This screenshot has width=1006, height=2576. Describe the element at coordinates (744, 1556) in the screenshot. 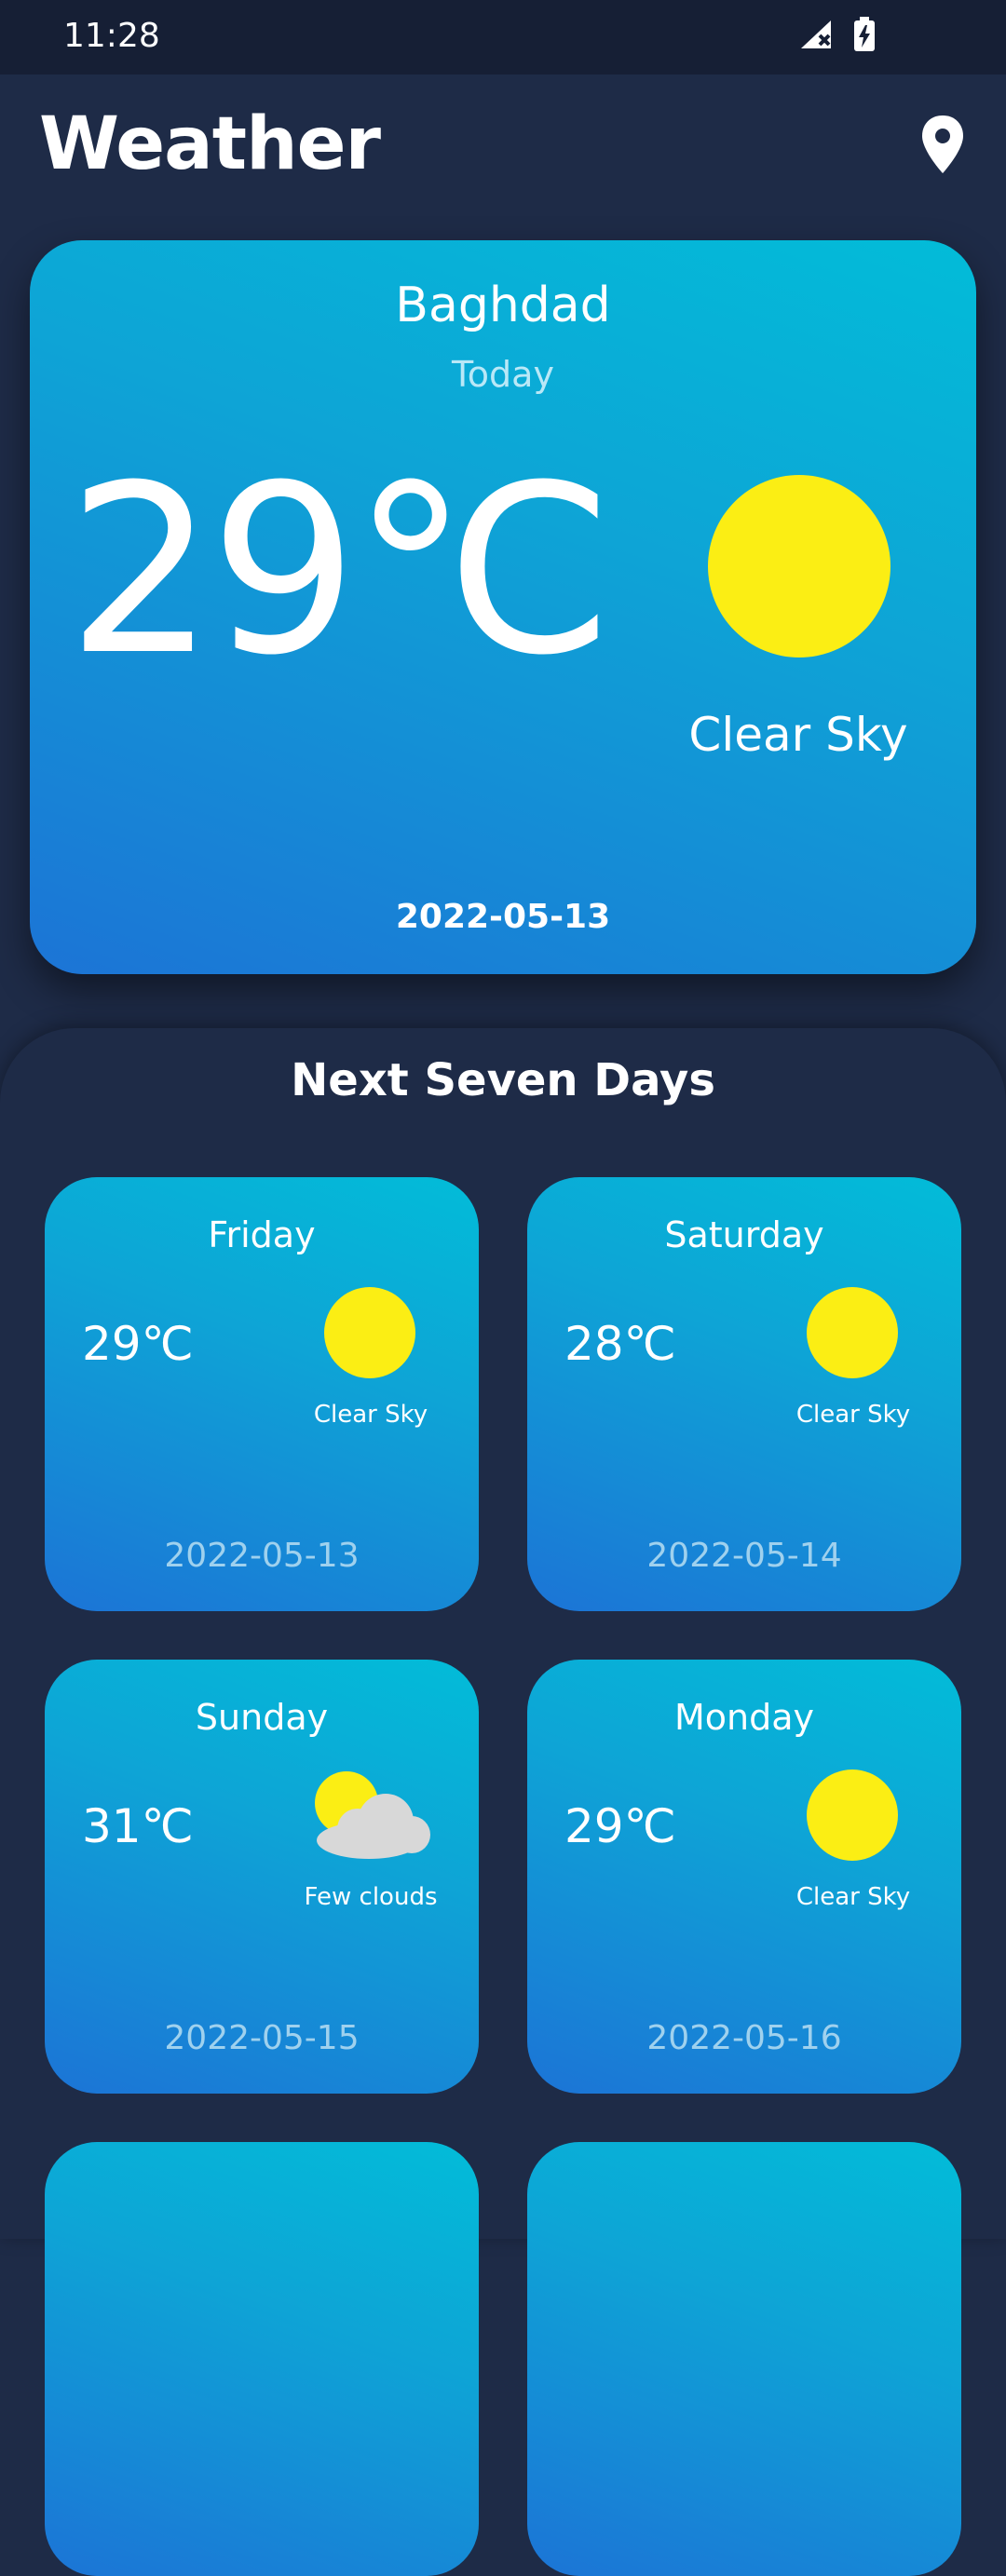

I see `day-date: 2022-05-14` at that location.